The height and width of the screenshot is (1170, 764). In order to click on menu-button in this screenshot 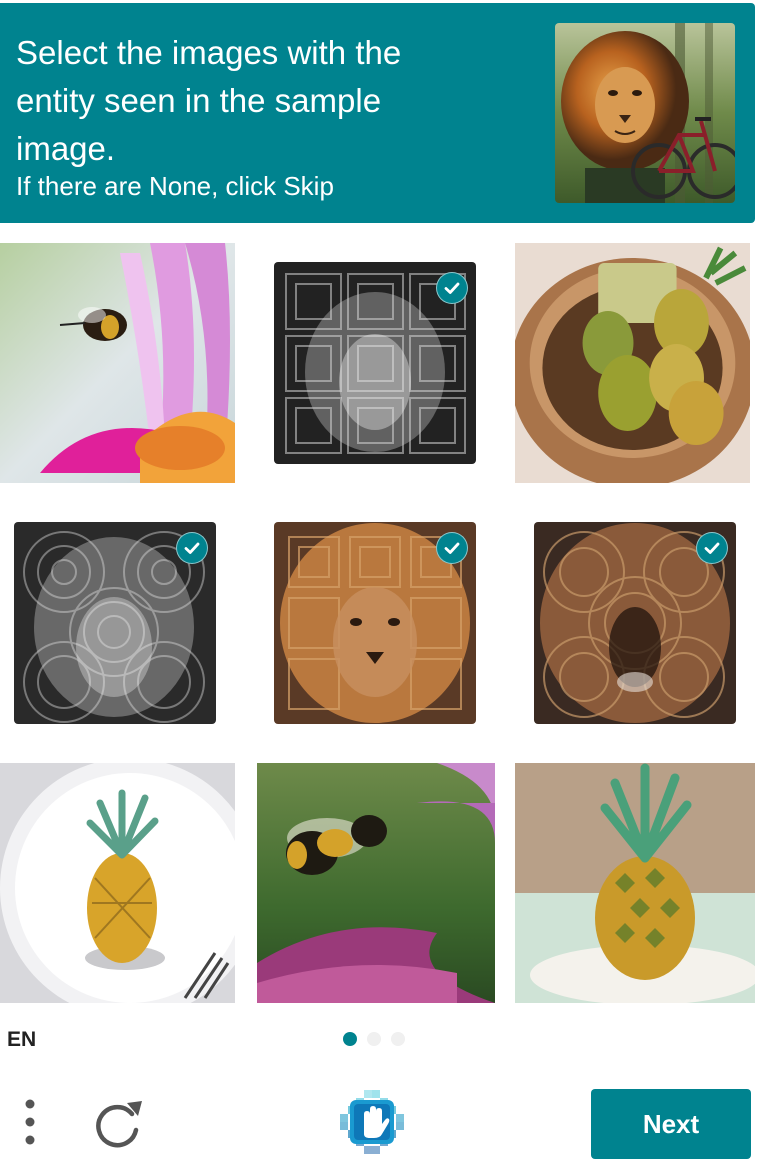, I will do `click(30, 1122)`.